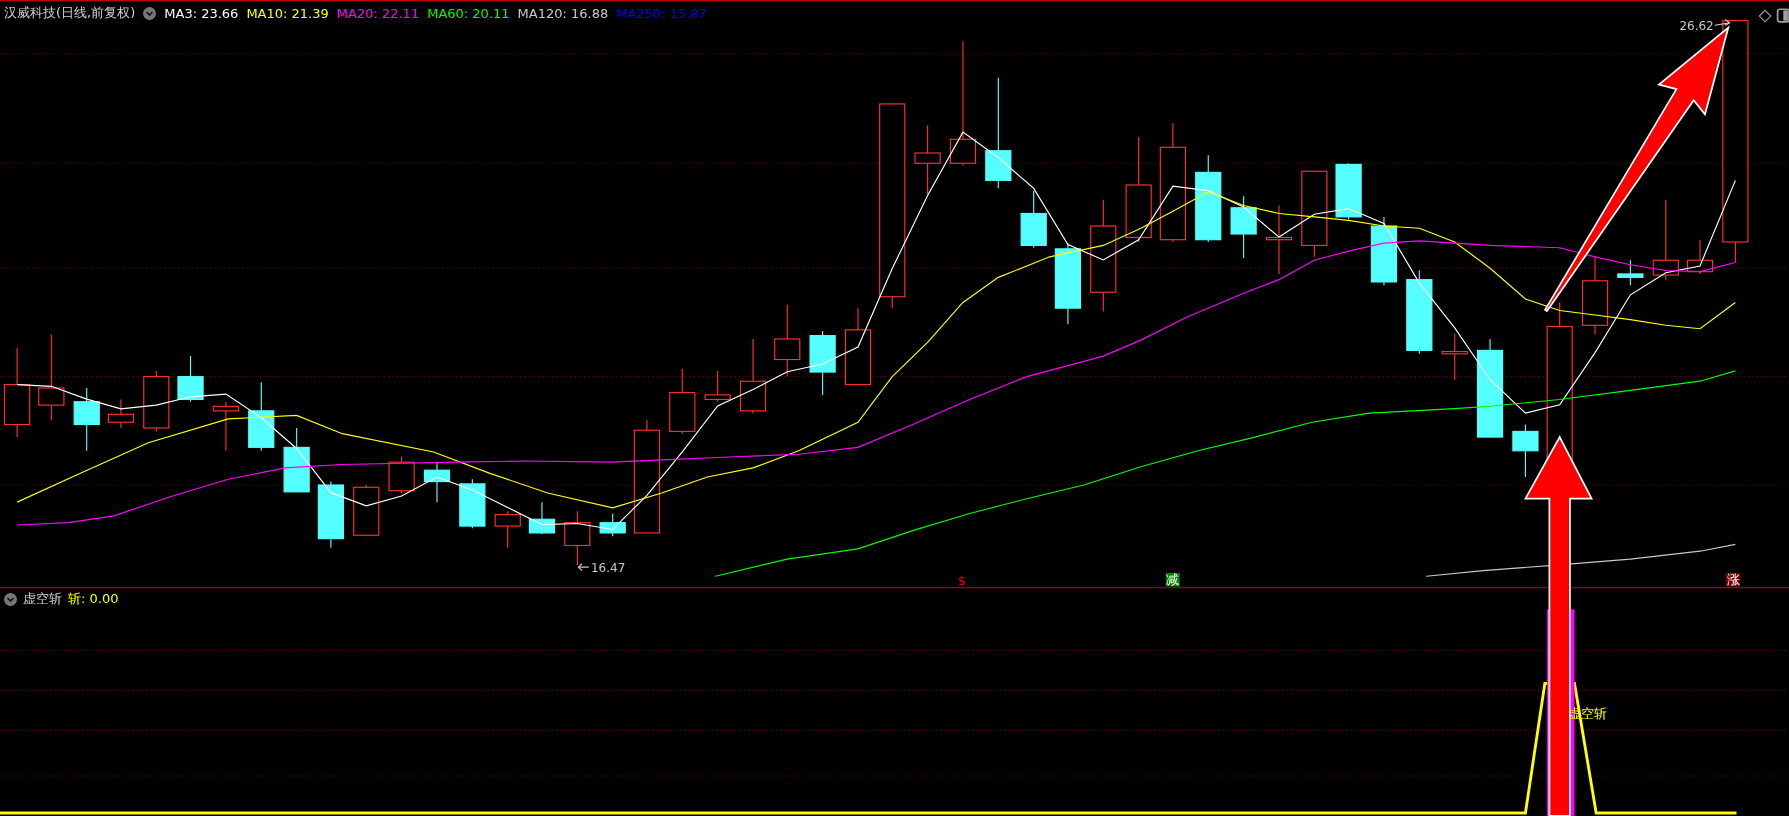  What do you see at coordinates (1733, 580) in the screenshot?
I see `signal-mark: 涨` at bounding box center [1733, 580].